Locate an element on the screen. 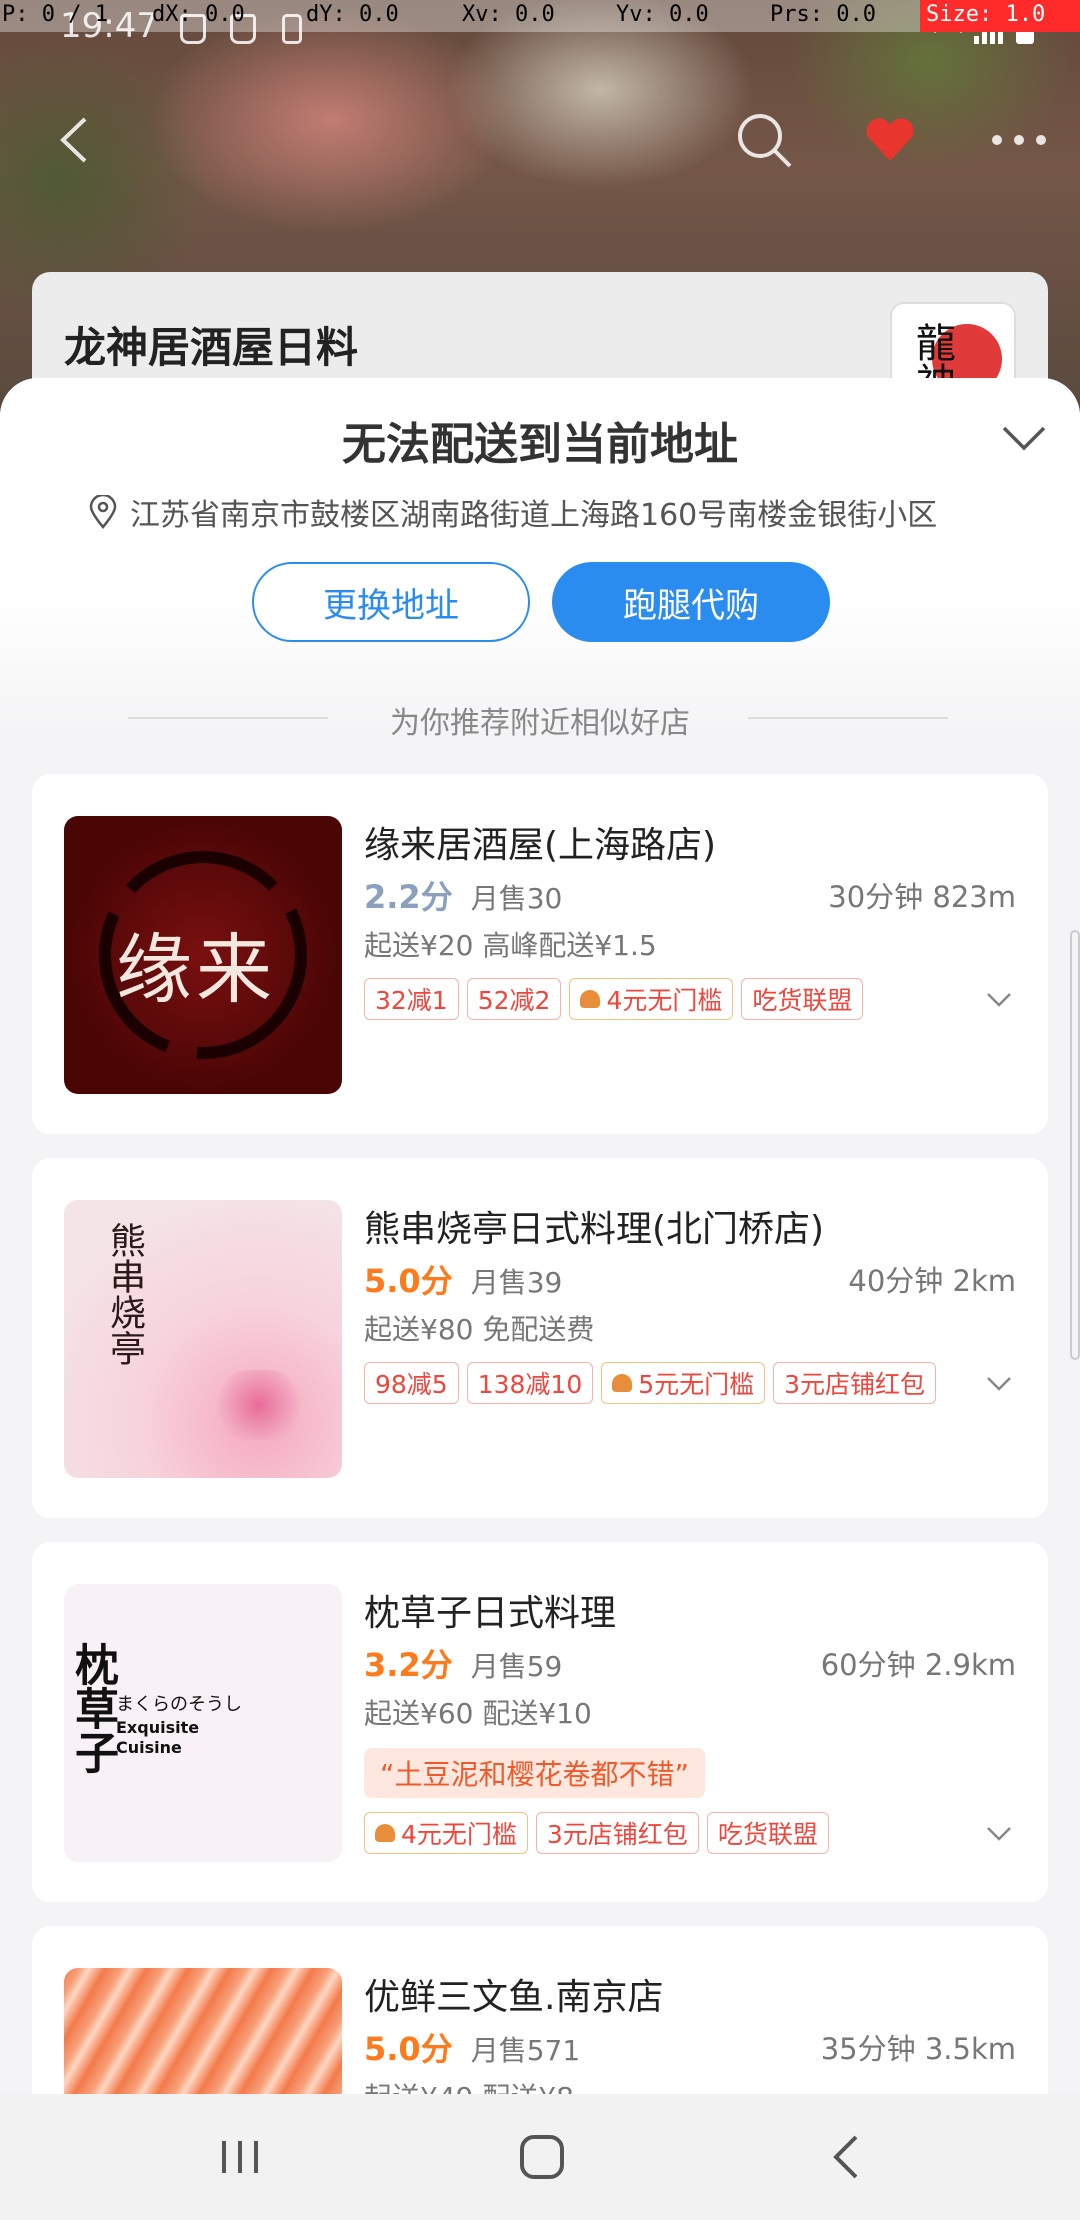 The height and width of the screenshot is (2220, 1080). favorite-button is located at coordinates (890, 140).